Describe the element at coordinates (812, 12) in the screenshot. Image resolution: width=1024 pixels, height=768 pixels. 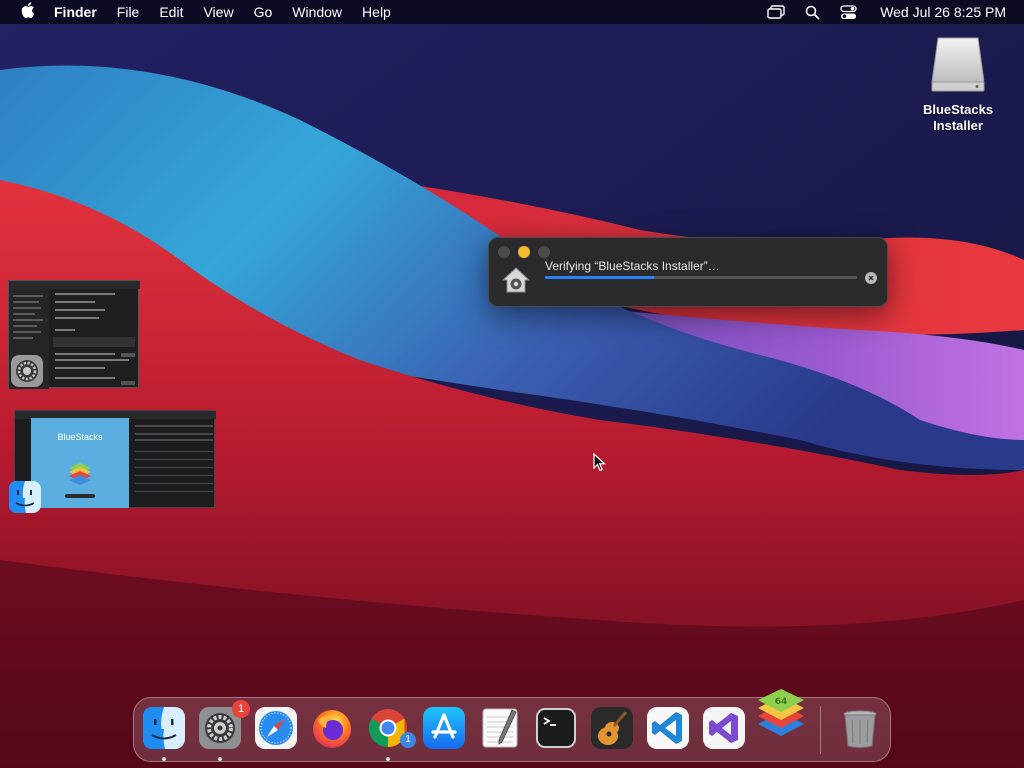
I see `spotlight-search-icon` at that location.